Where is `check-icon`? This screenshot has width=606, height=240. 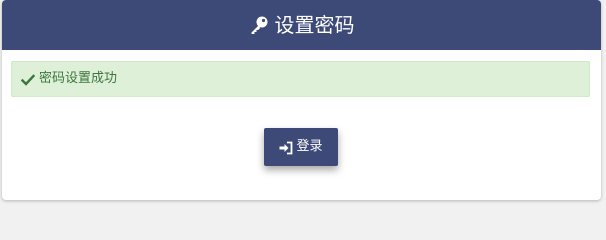
check-icon is located at coordinates (28, 79).